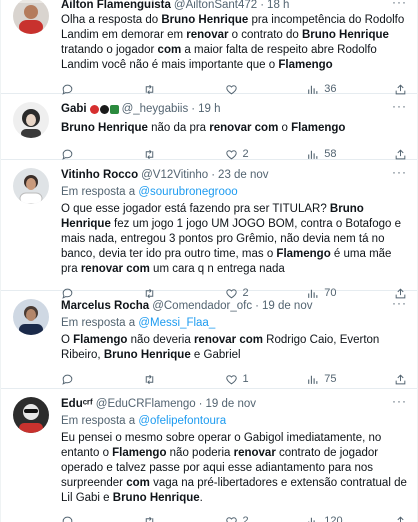 The width and height of the screenshot is (418, 522). What do you see at coordinates (74, 109) in the screenshot?
I see `display-name: Gabi` at bounding box center [74, 109].